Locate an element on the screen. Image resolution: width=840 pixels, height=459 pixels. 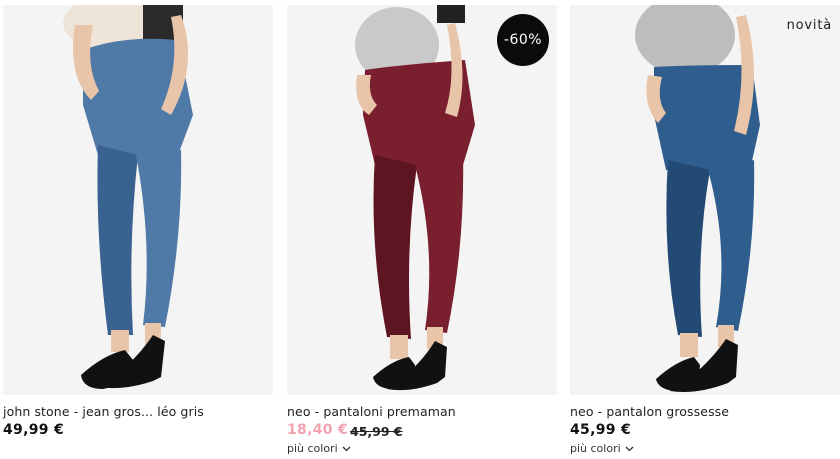
old-price: 45,99 € is located at coordinates (376, 431).